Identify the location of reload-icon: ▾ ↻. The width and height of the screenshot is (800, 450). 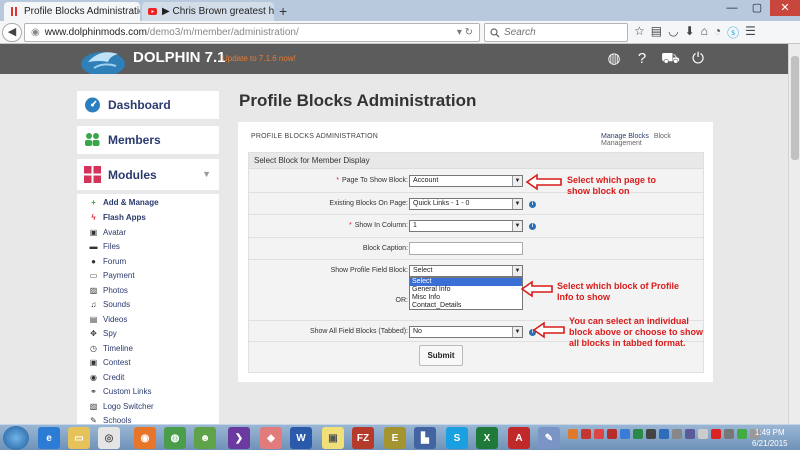
(465, 32).